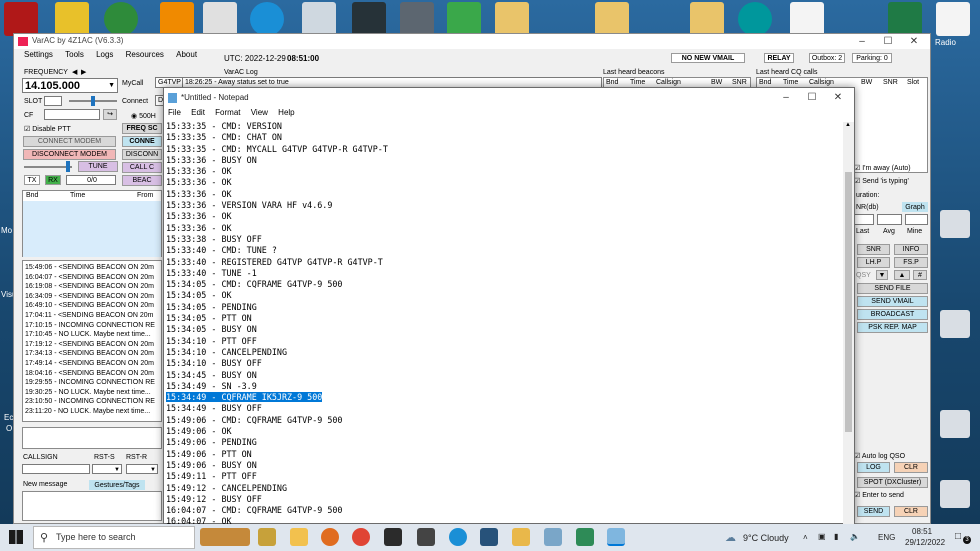 The image size is (980, 551). What do you see at coordinates (110, 114) in the screenshot?
I see `cf-apply-button: ↪` at bounding box center [110, 114].